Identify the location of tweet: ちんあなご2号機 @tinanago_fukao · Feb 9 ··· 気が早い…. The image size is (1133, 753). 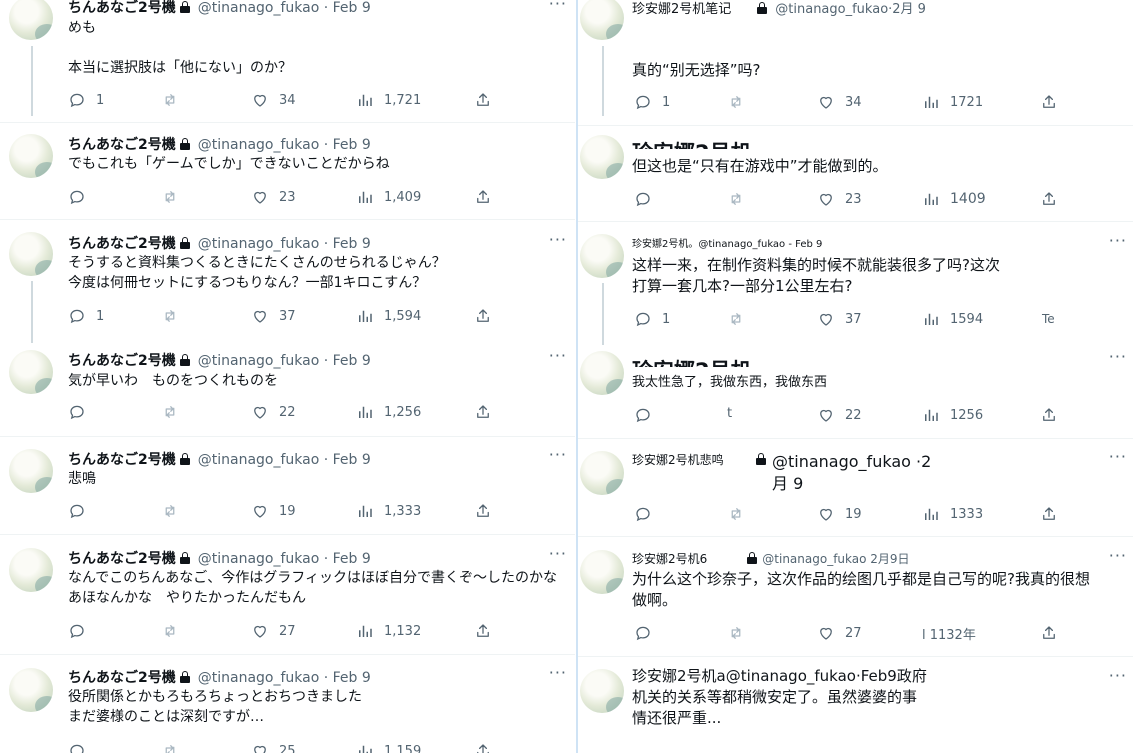
(287, 387).